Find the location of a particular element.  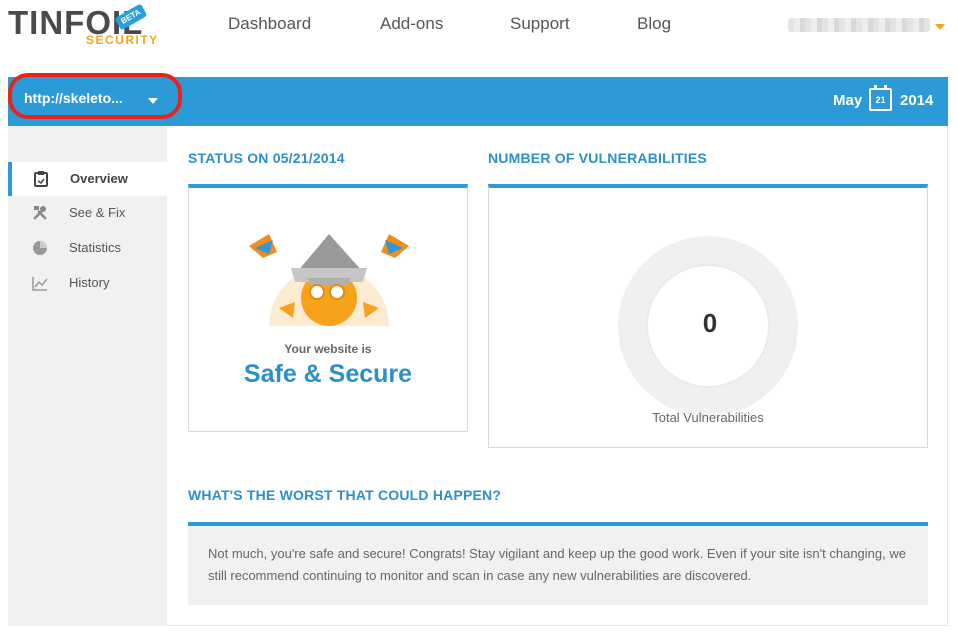

date-month: May is located at coordinates (847, 100).